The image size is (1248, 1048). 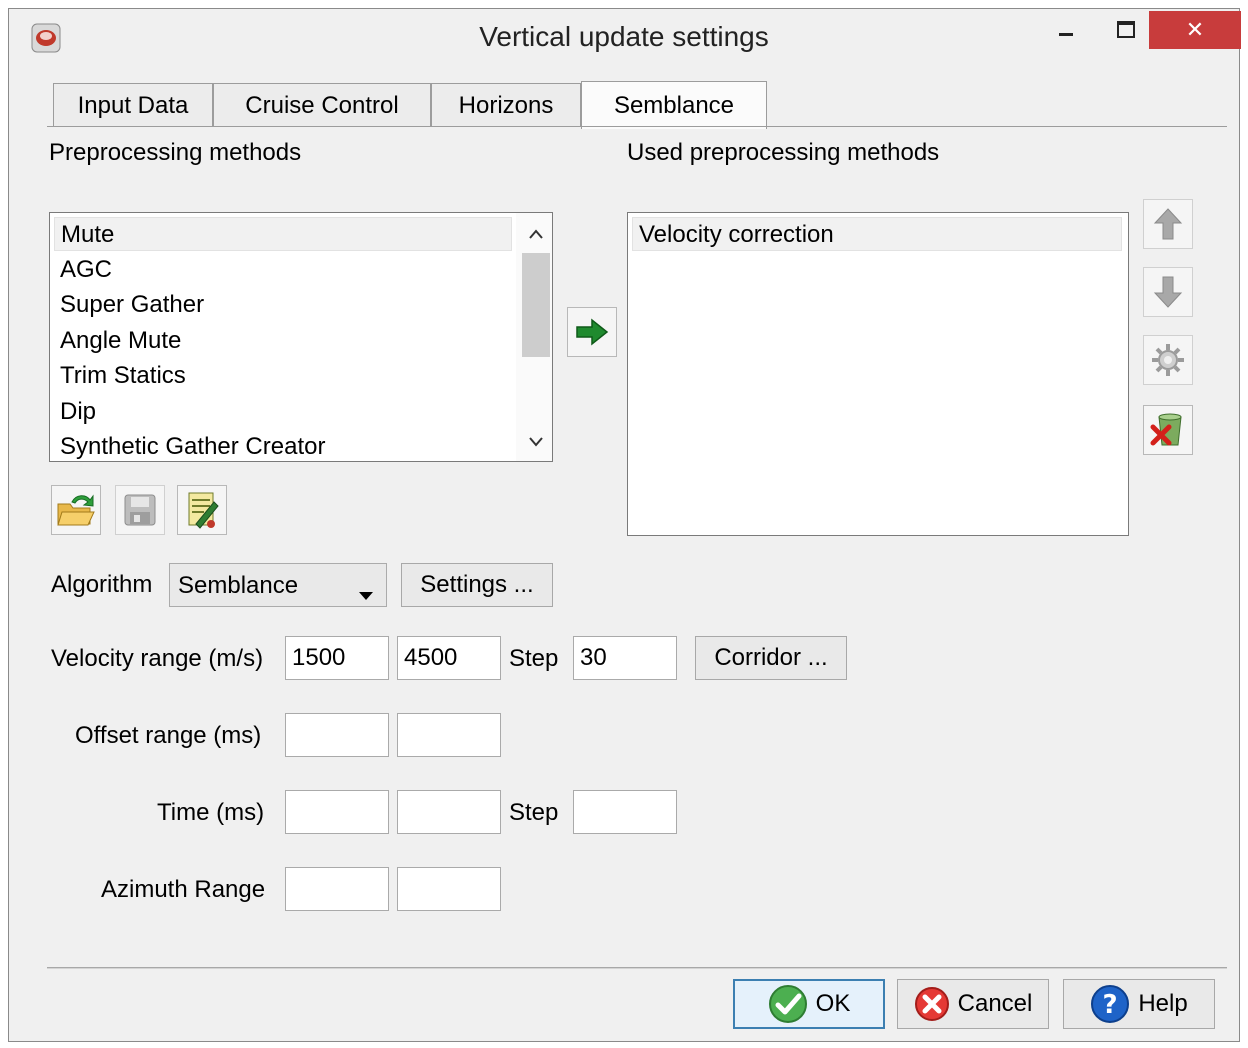 I want to click on time-step-input, so click(x=625, y=812).